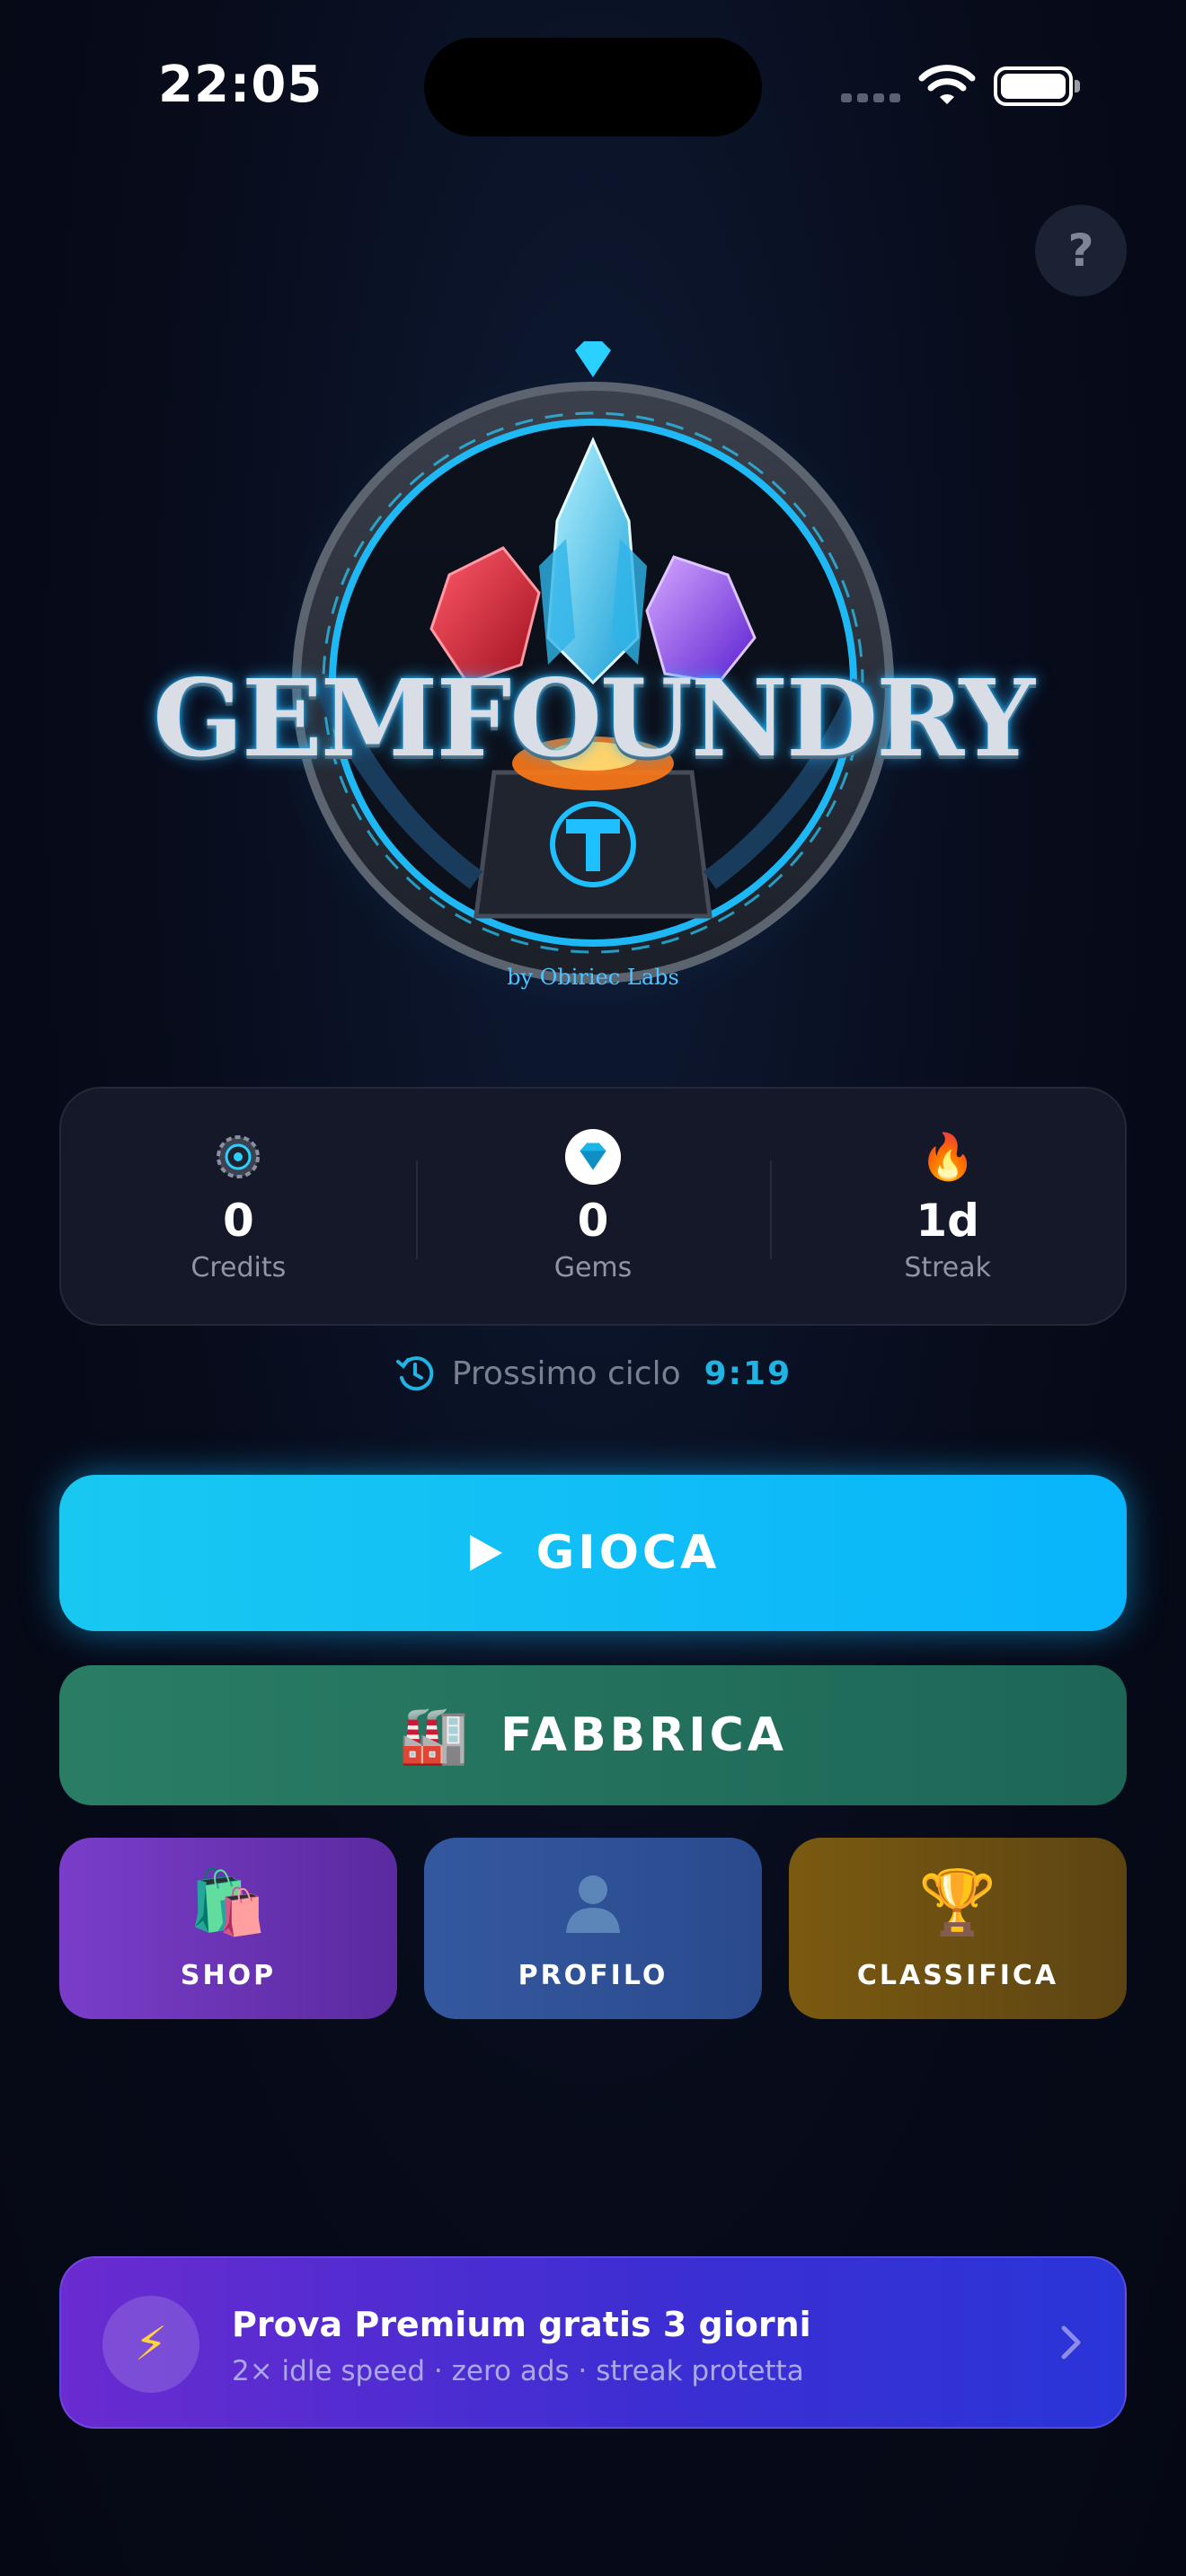  What do you see at coordinates (957, 1902) in the screenshot?
I see `trophy-icon: 🏆` at bounding box center [957, 1902].